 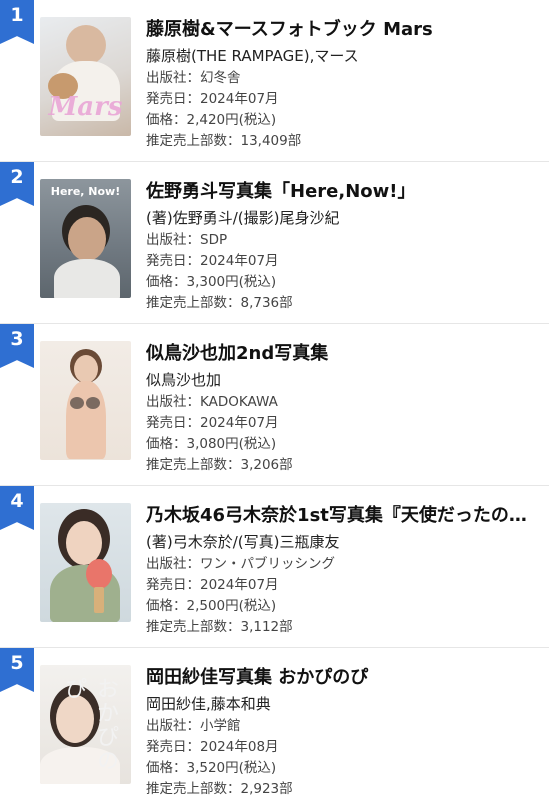 What do you see at coordinates (343, 516) in the screenshot?
I see `book-title: 乃木坂46弓木奈於1st写真集『天使だったのか』` at bounding box center [343, 516].